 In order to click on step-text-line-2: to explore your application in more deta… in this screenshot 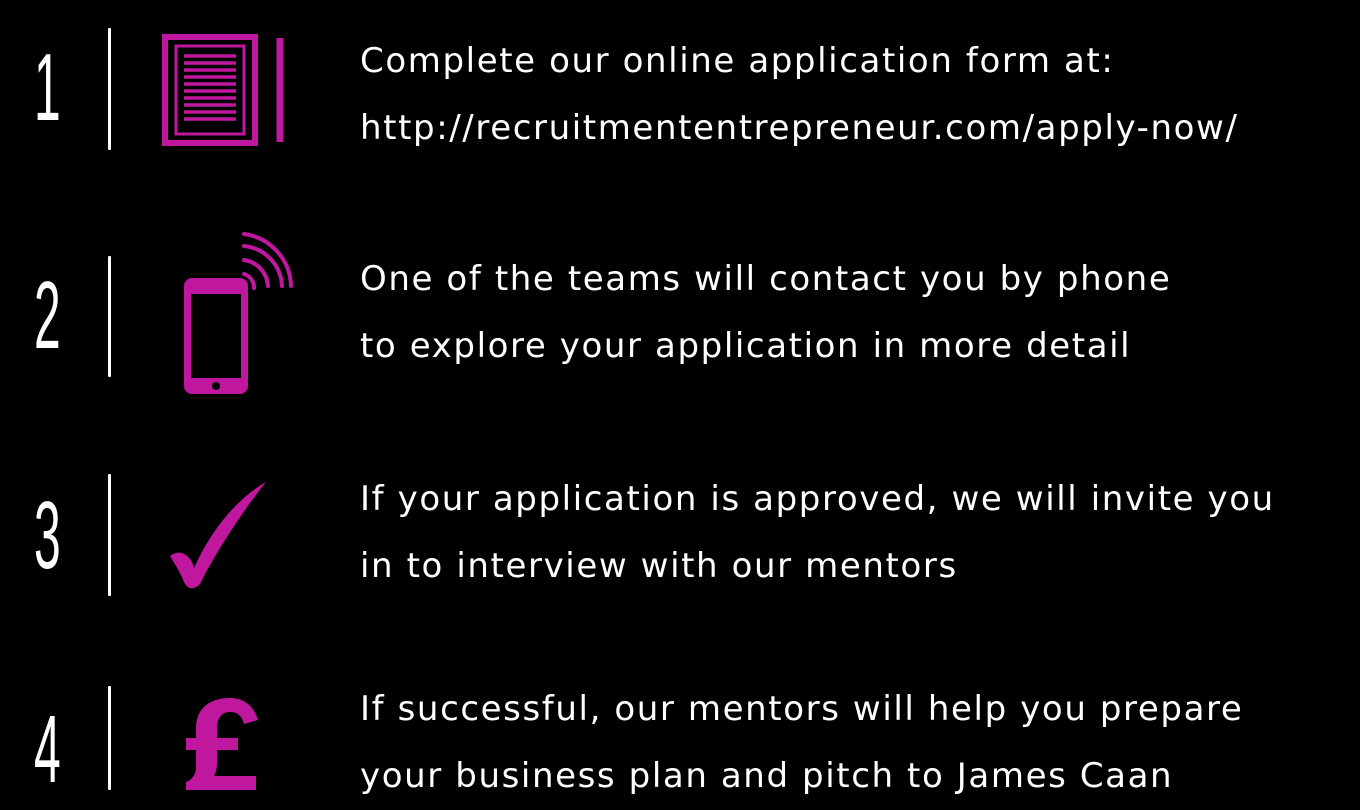, I will do `click(746, 346)`.